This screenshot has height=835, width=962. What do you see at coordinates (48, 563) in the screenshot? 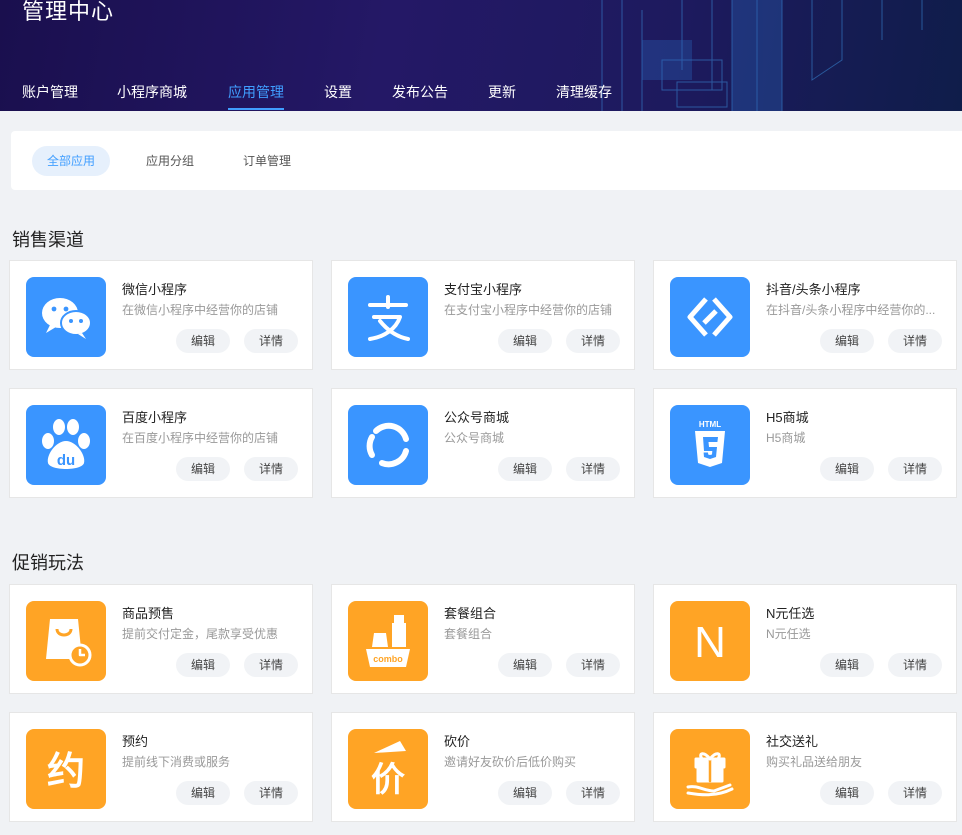
I see `section-title-promotions: 促销玩法` at bounding box center [48, 563].